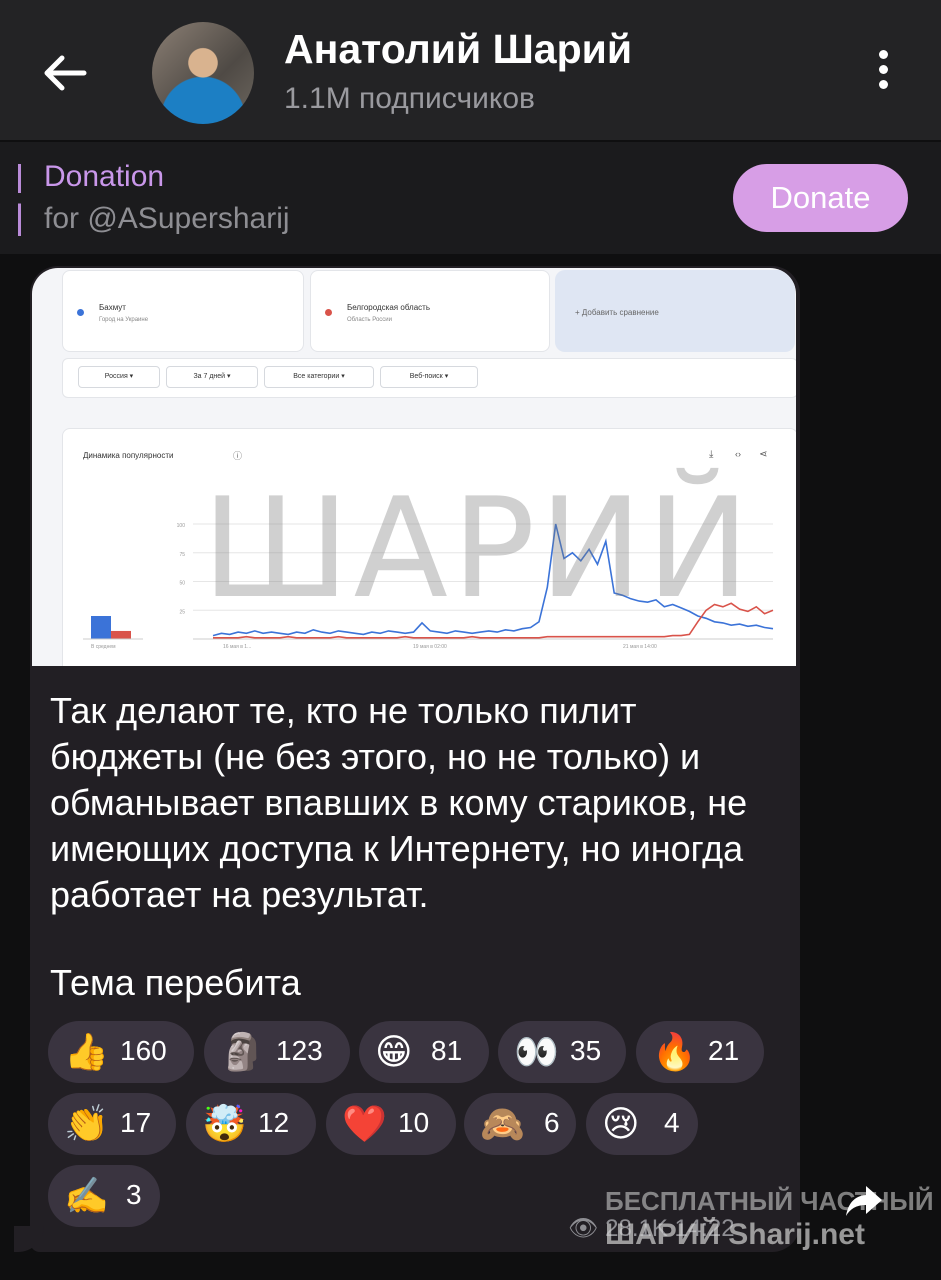  Describe the element at coordinates (104, 176) in the screenshot. I see `pinned-title: Donation` at that location.